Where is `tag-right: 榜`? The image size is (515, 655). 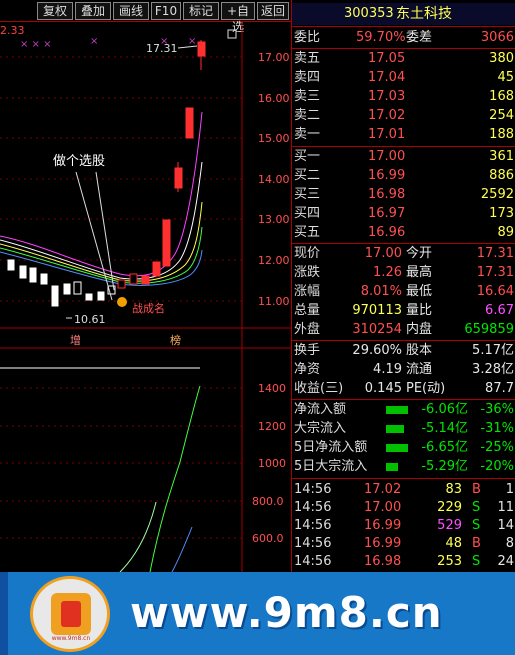 tag-right: 榜 is located at coordinates (175, 340).